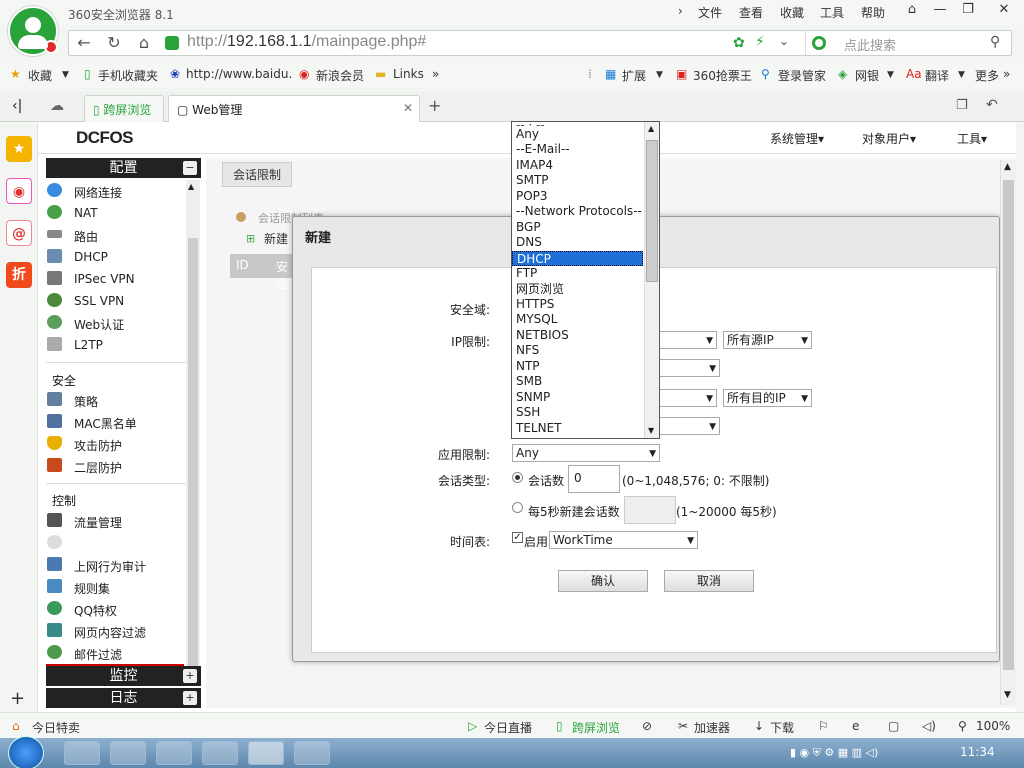 The height and width of the screenshot is (768, 1024). Describe the element at coordinates (792, 12) in the screenshot. I see `menu-favorites: 收藏` at that location.